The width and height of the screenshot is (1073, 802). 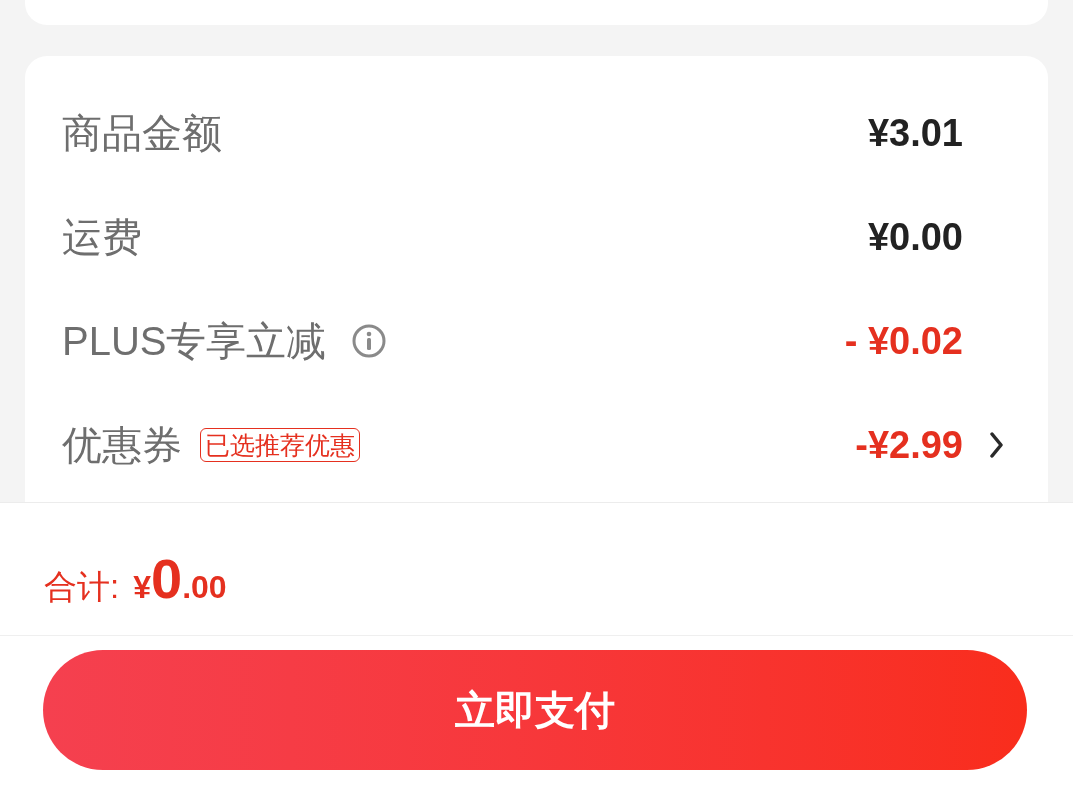 What do you see at coordinates (180, 579) in the screenshot?
I see `total-amount: ¥0.00` at bounding box center [180, 579].